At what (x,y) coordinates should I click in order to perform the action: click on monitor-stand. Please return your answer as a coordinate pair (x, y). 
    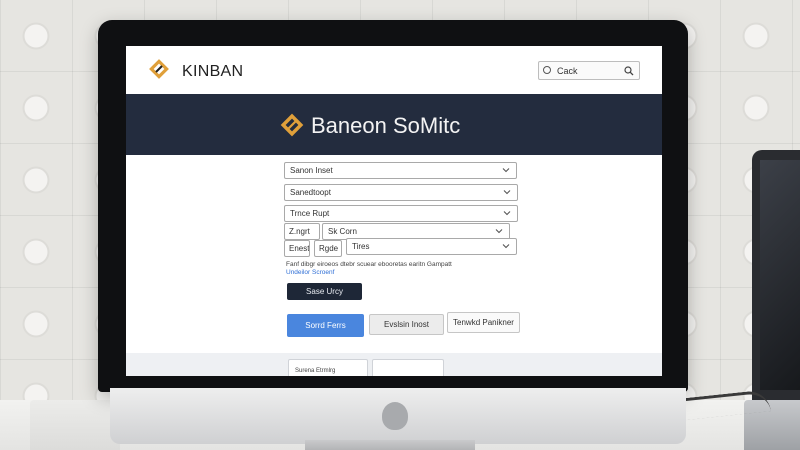
    Looking at the image, I should click on (390, 445).